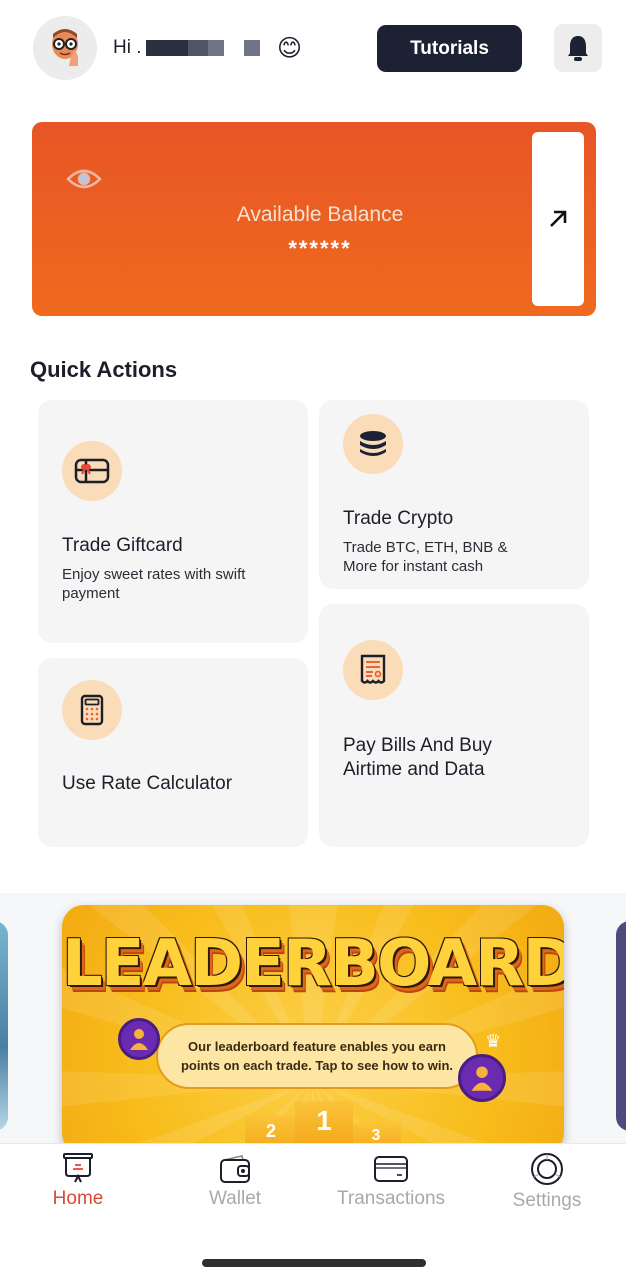 The height and width of the screenshot is (1280, 626). I want to click on banner-title: LEADERBOARD, so click(313, 964).